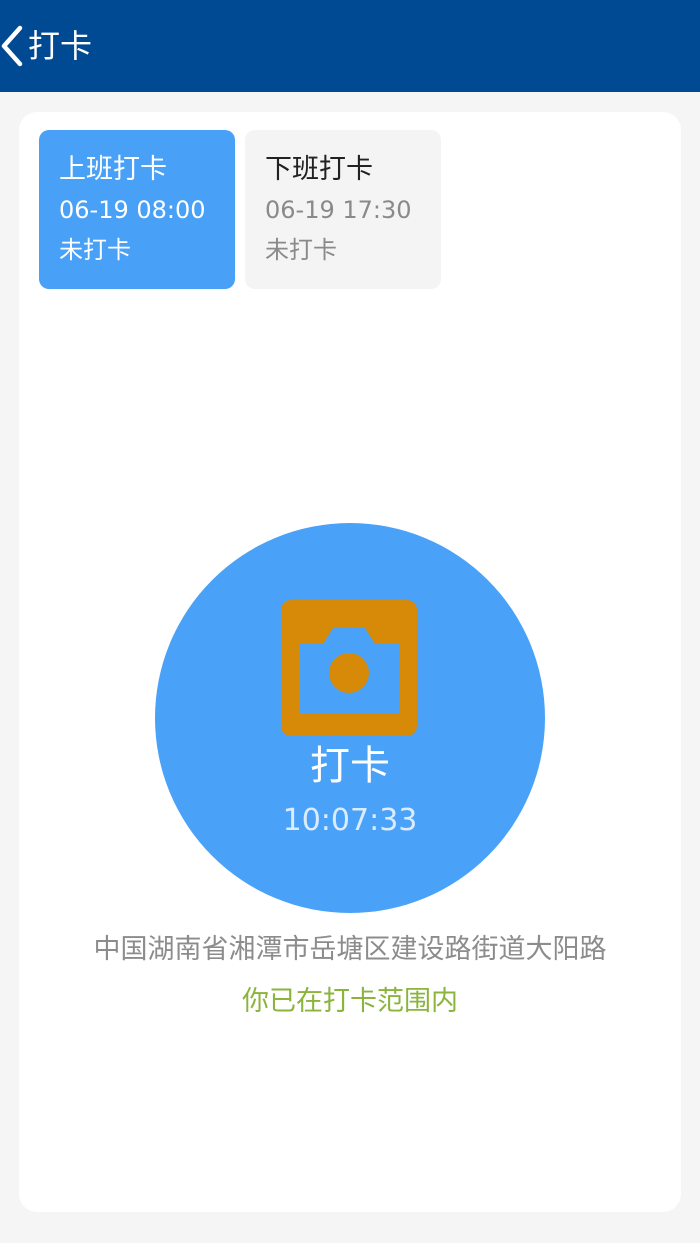 This screenshot has height=1243, width=700. I want to click on tab-clock-in: 上班打卡 06-19 08:00 未打卡, so click(137, 209).